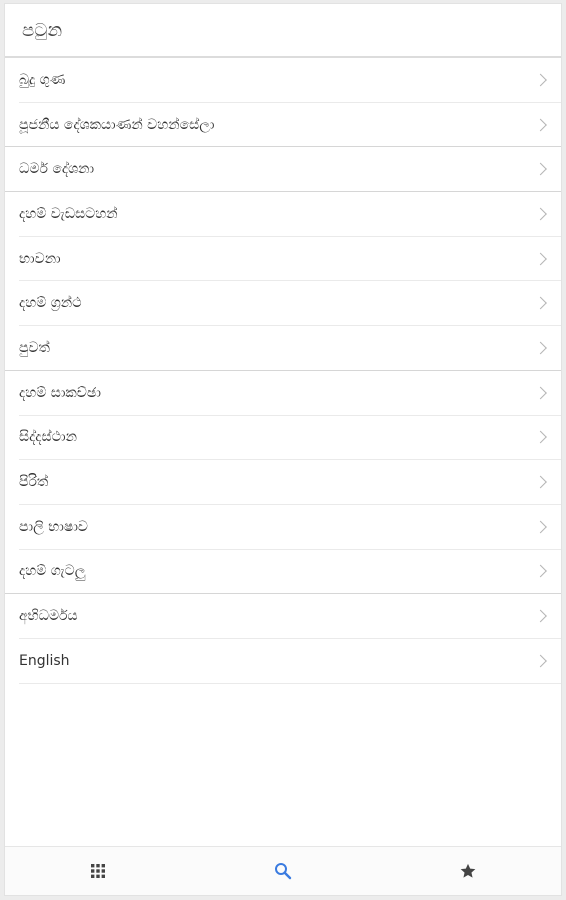 This screenshot has width=566, height=900. Describe the element at coordinates (290, 661) in the screenshot. I see `menu-item-english: English` at that location.